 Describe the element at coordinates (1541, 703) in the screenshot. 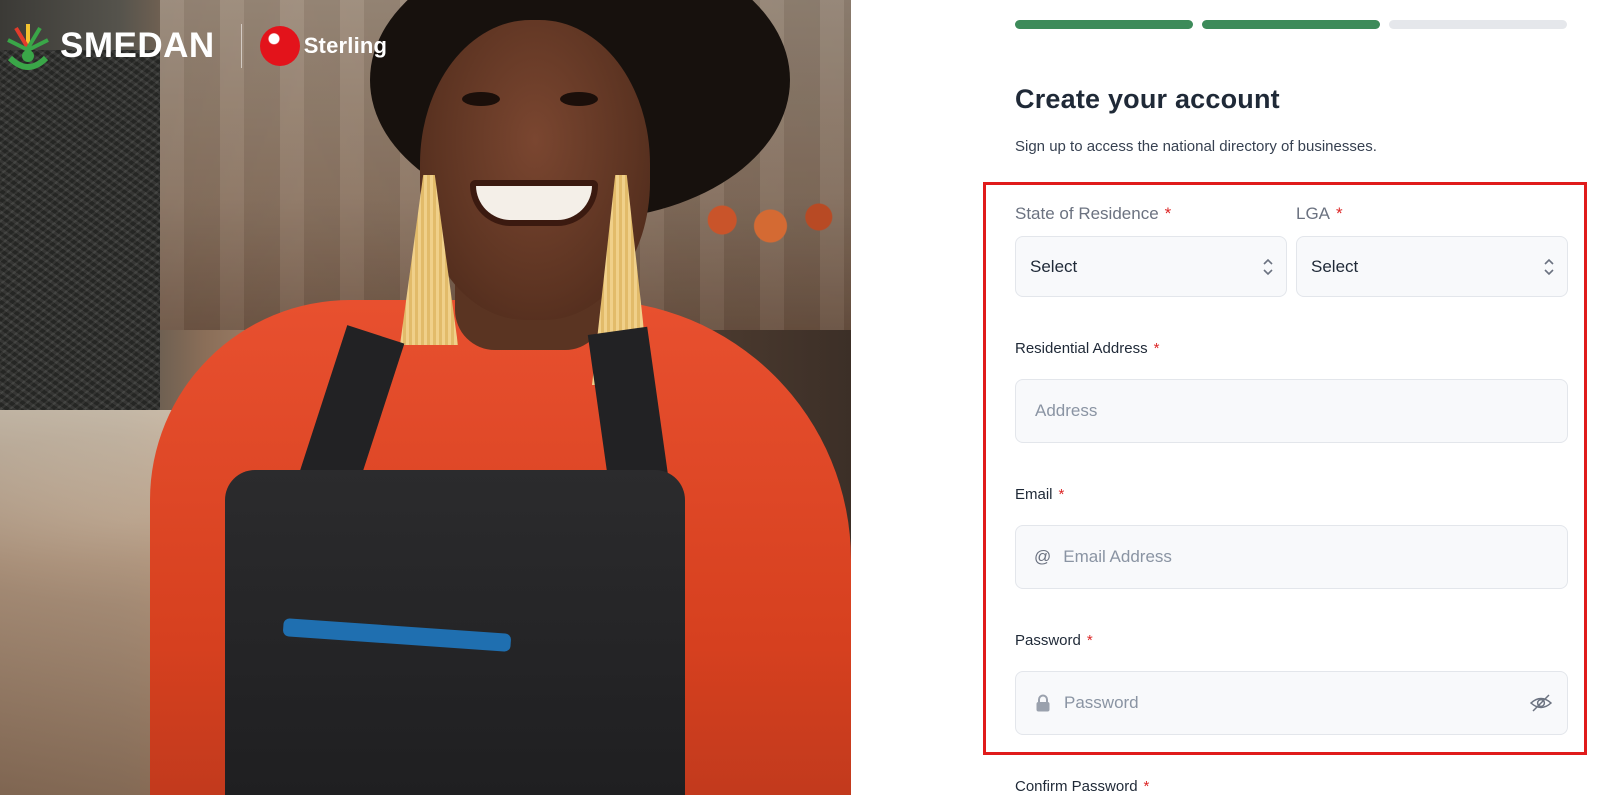

I see `eye-off-icon` at that location.